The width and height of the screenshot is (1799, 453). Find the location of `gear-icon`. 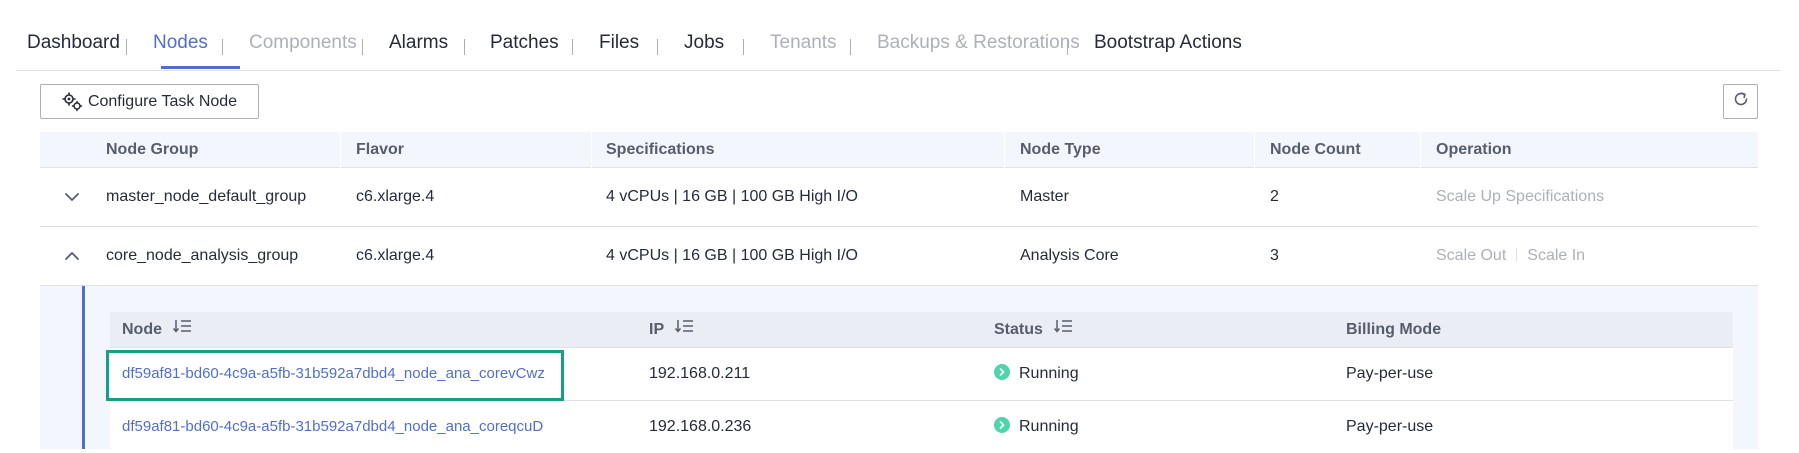

gear-icon is located at coordinates (73, 101).